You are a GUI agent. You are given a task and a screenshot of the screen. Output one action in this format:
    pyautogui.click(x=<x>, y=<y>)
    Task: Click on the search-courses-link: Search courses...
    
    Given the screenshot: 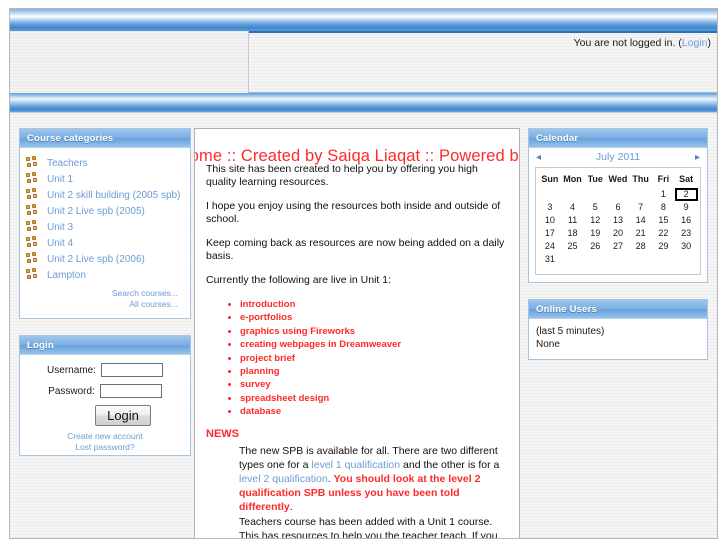 What is the action you would take?
    pyautogui.click(x=102, y=293)
    